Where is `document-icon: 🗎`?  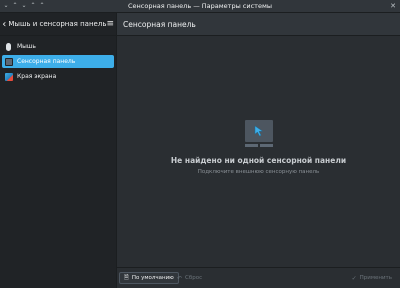 document-icon: 🗎 is located at coordinates (126, 277).